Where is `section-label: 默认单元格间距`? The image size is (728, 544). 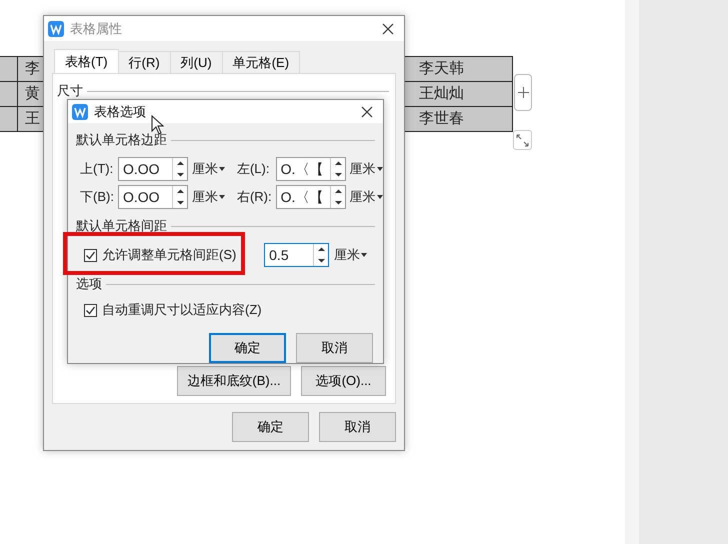
section-label: 默认单元格间距 is located at coordinates (121, 226).